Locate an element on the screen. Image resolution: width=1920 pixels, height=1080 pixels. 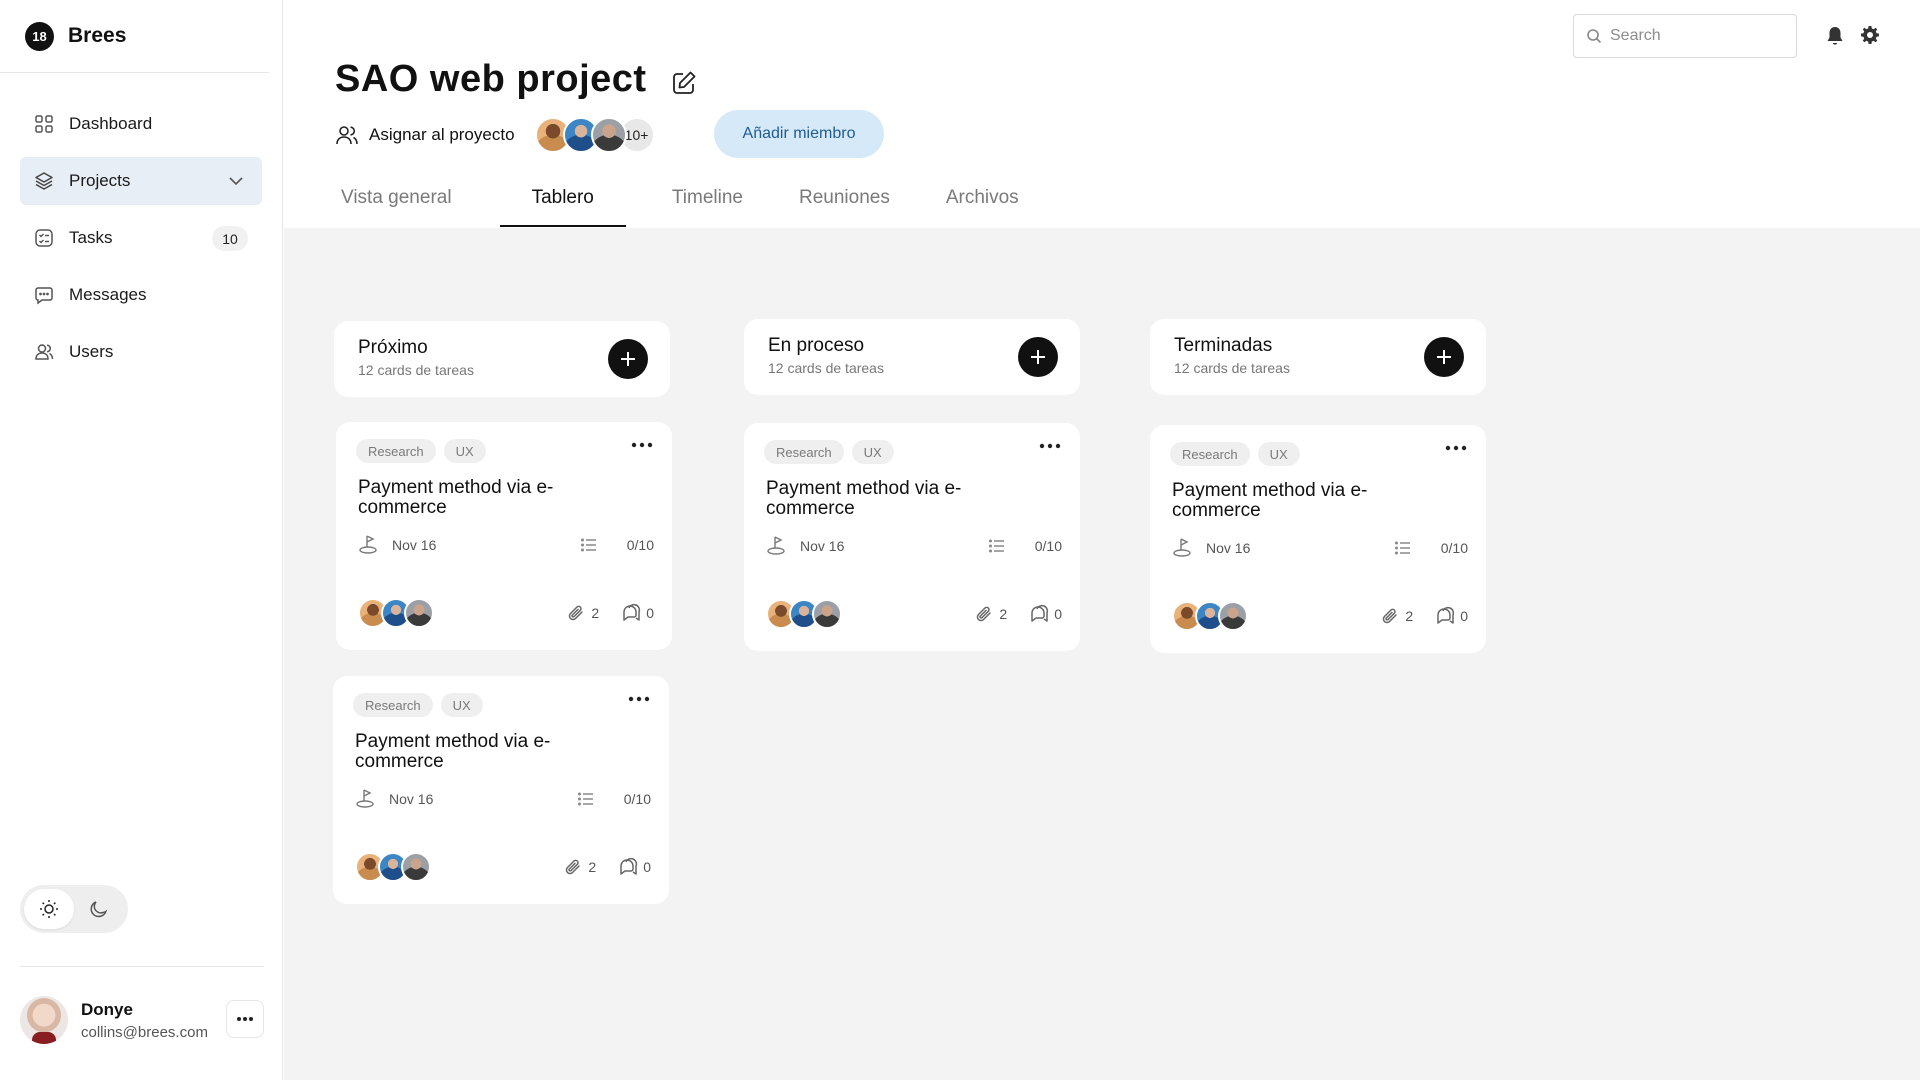
assign-label: Asignar al proyecto is located at coordinates (442, 135).